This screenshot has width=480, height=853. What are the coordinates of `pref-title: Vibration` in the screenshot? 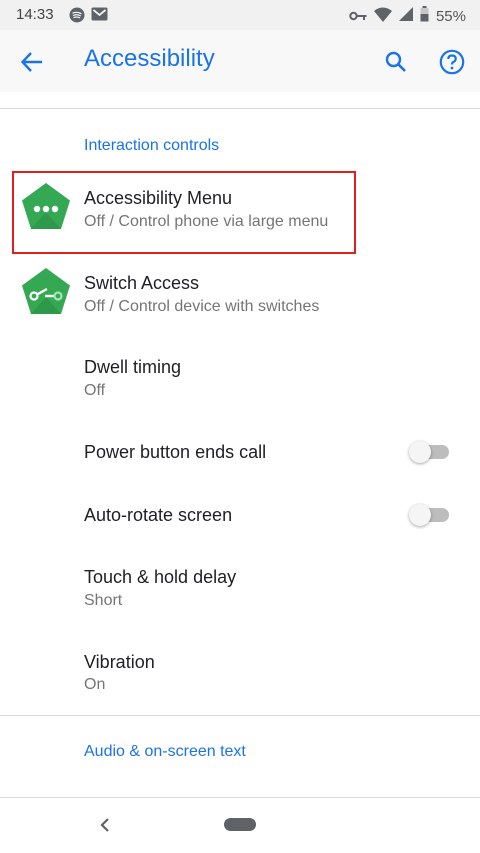 It's located at (119, 662).